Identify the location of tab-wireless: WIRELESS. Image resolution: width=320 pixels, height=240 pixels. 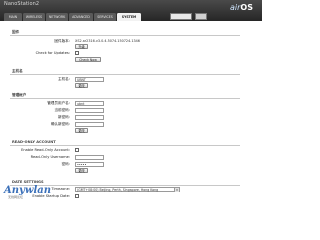
(34, 17).